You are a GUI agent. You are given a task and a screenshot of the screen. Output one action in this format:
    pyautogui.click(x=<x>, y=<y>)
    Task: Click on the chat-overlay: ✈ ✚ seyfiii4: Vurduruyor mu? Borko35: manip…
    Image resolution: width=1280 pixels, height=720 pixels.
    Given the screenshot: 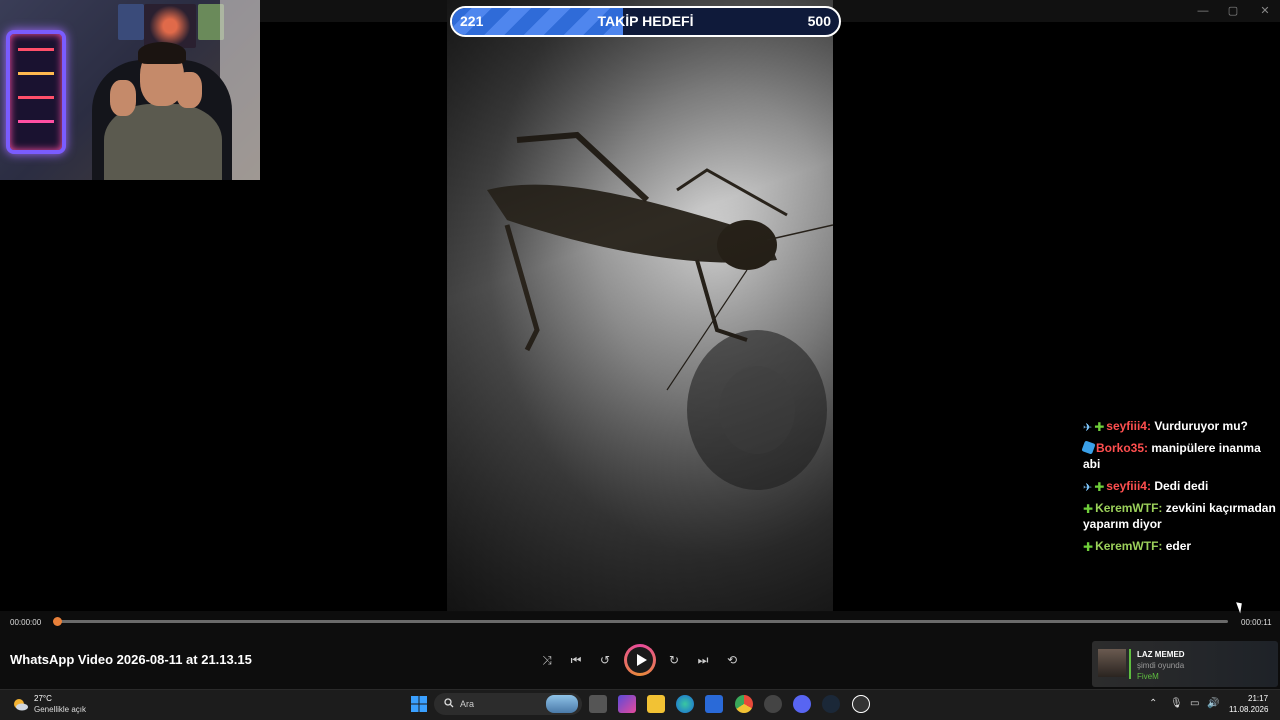 What is the action you would take?
    pyautogui.click(x=1180, y=489)
    